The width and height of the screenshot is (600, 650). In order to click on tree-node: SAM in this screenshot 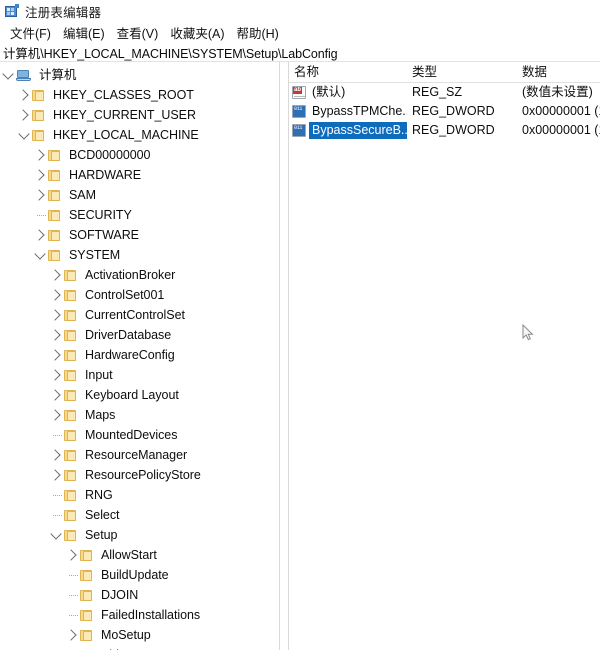, I will do `click(139, 195)`.